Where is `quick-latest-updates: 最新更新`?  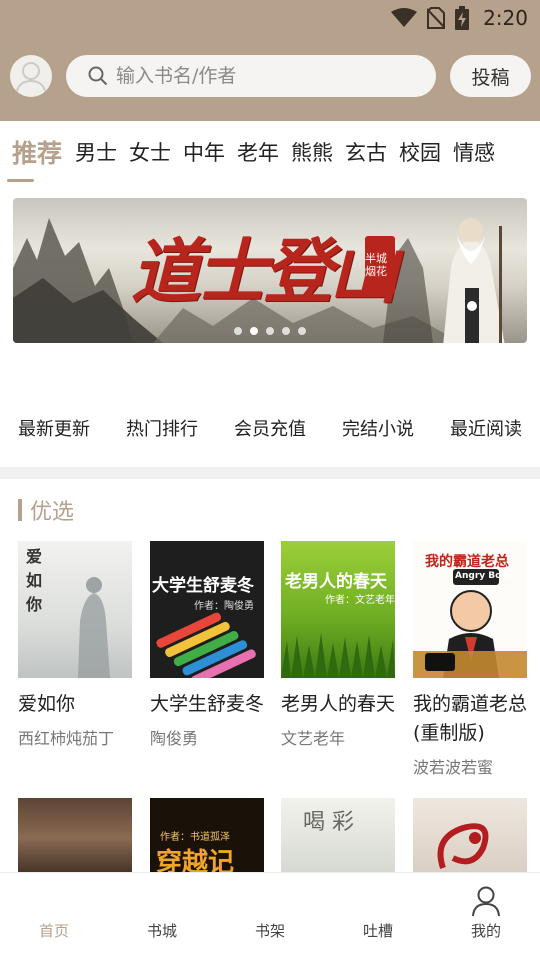
quick-latest-updates: 最新更新 is located at coordinates (54, 428).